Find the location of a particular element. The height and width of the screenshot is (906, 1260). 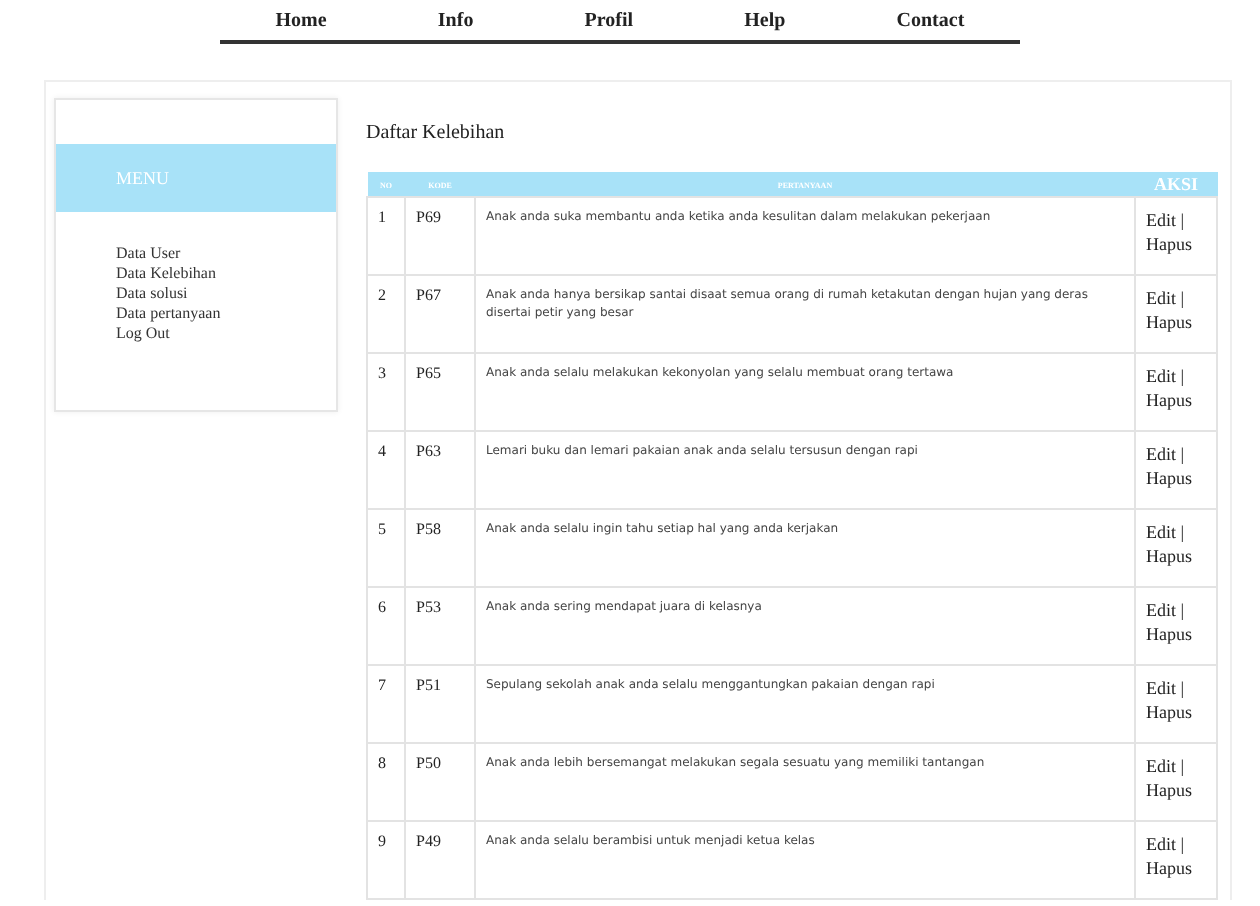

table-cell: P63 is located at coordinates (440, 470).